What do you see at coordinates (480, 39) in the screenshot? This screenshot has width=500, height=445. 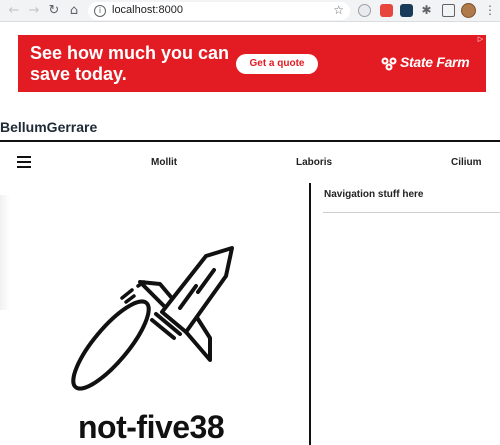 I see `ad-close-icon: ▷` at bounding box center [480, 39].